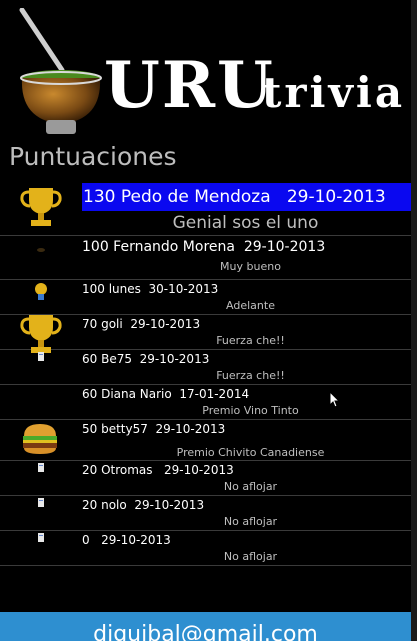 This screenshot has height=641, width=417. I want to click on list-item: 100 lunes 30-10-2013 Adelante, so click(205, 297).